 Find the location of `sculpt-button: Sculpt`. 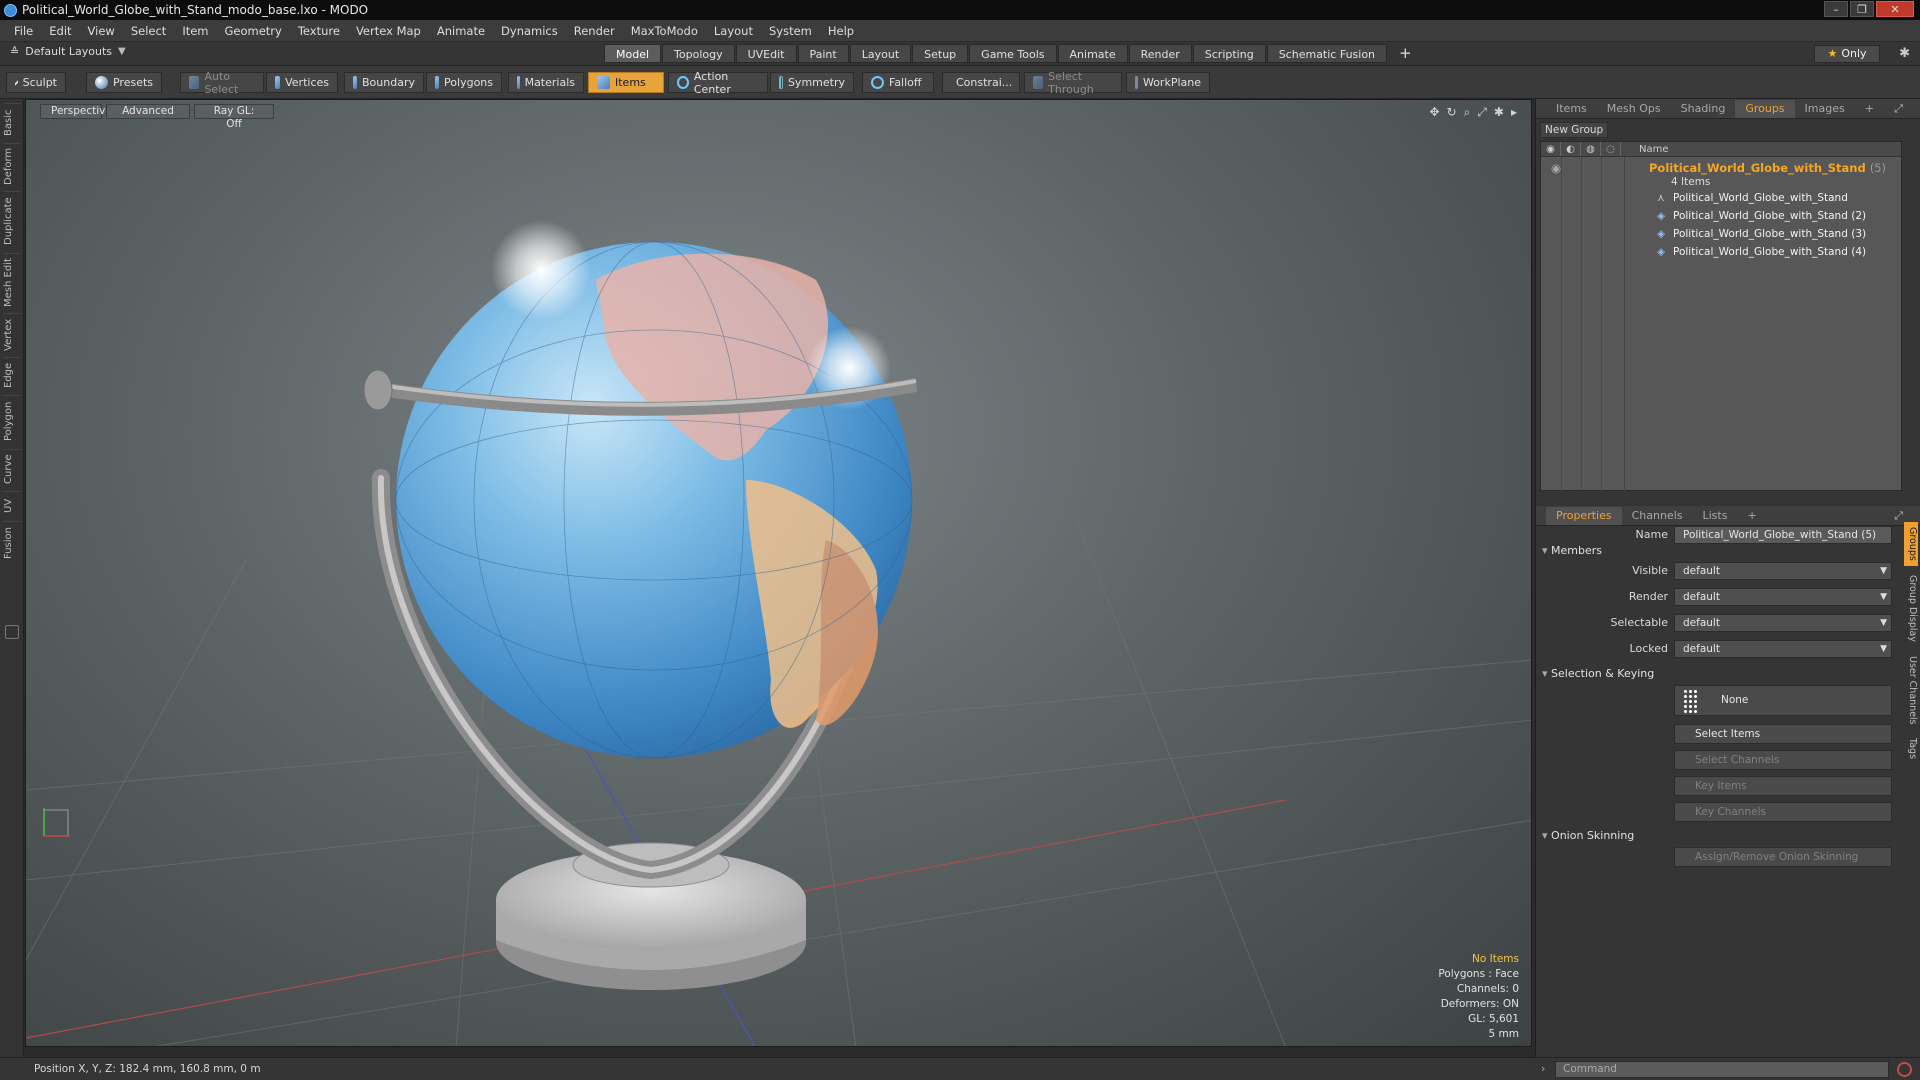

sculpt-button: Sculpt is located at coordinates (36, 82).